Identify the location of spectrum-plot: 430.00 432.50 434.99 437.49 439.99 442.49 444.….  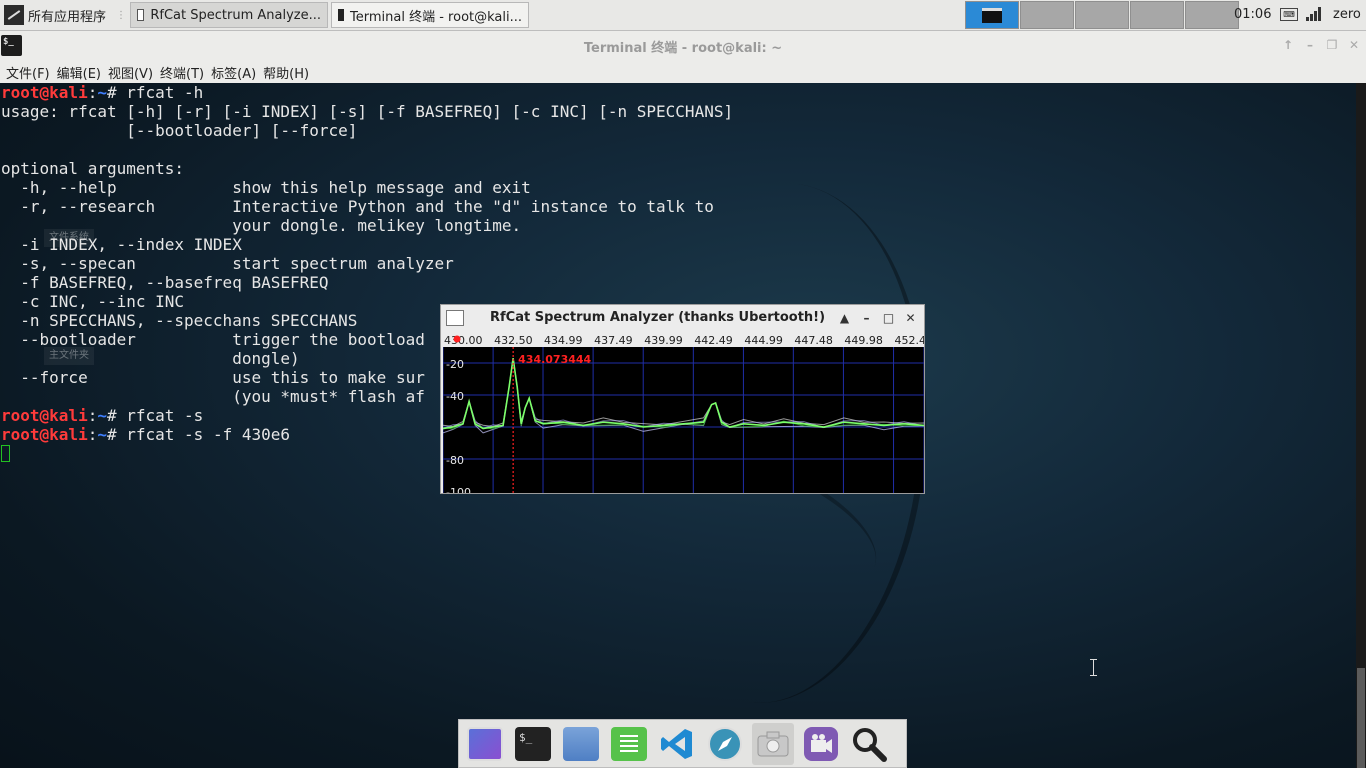
(683, 412).